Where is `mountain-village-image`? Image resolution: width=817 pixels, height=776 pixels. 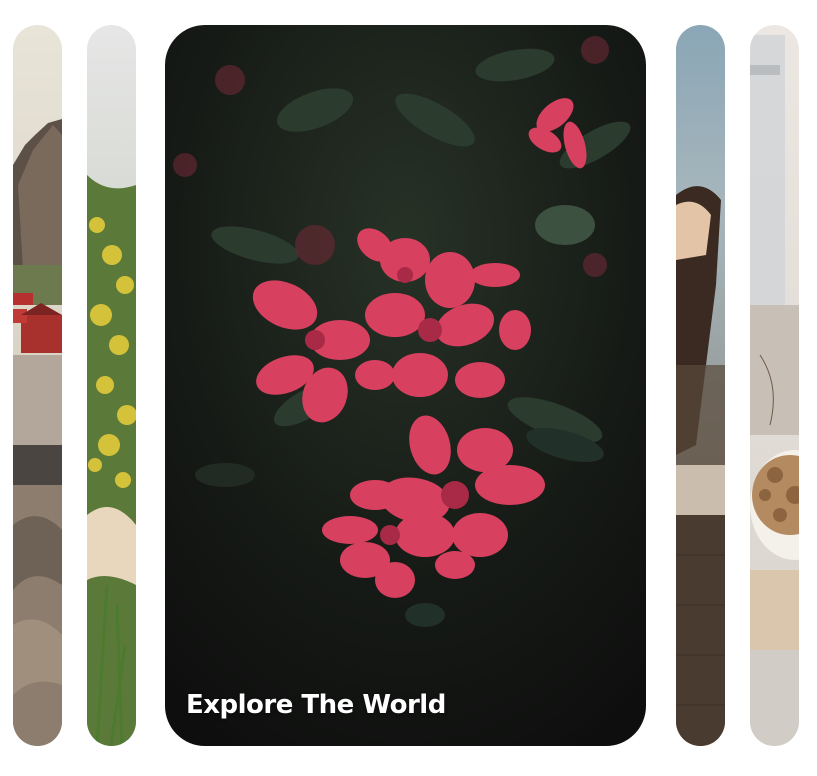
mountain-village-image is located at coordinates (37, 385).